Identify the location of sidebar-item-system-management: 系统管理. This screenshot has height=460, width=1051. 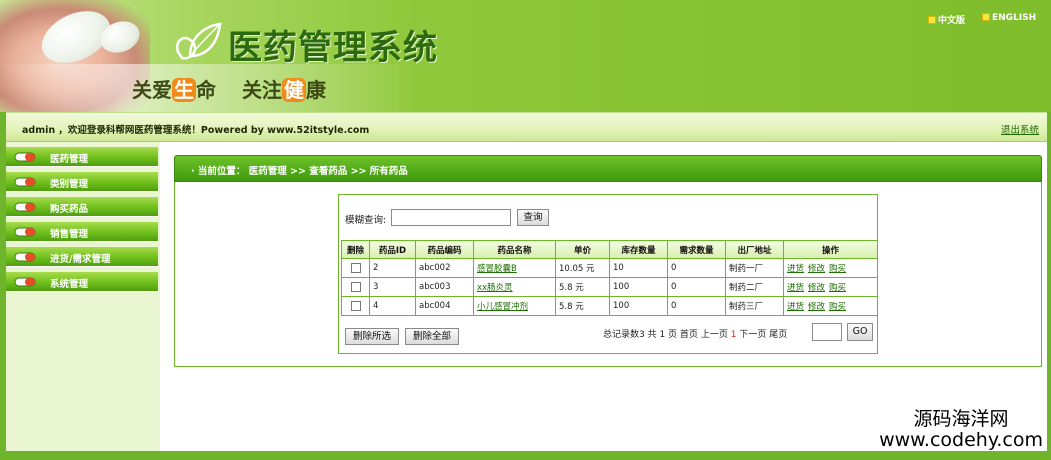
(82, 282).